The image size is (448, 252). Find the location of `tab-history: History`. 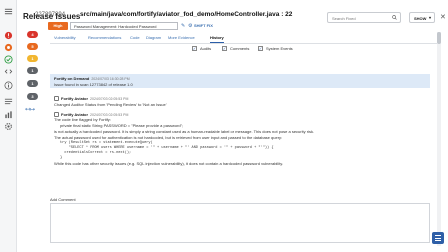

tab-history: History is located at coordinates (217, 39).